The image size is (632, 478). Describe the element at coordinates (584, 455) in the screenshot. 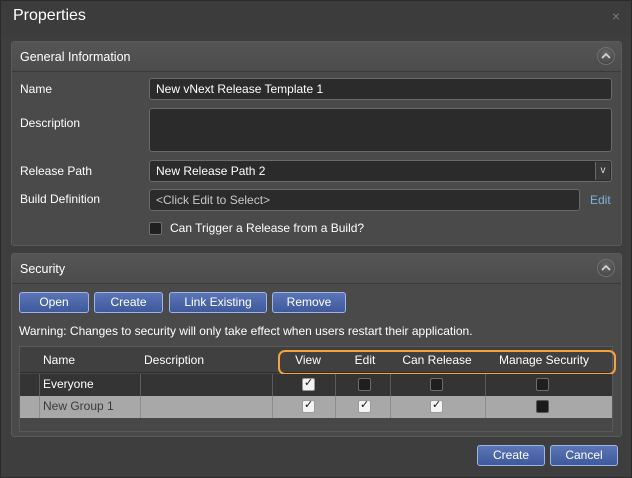

I see `cancel-button: Cancel` at that location.